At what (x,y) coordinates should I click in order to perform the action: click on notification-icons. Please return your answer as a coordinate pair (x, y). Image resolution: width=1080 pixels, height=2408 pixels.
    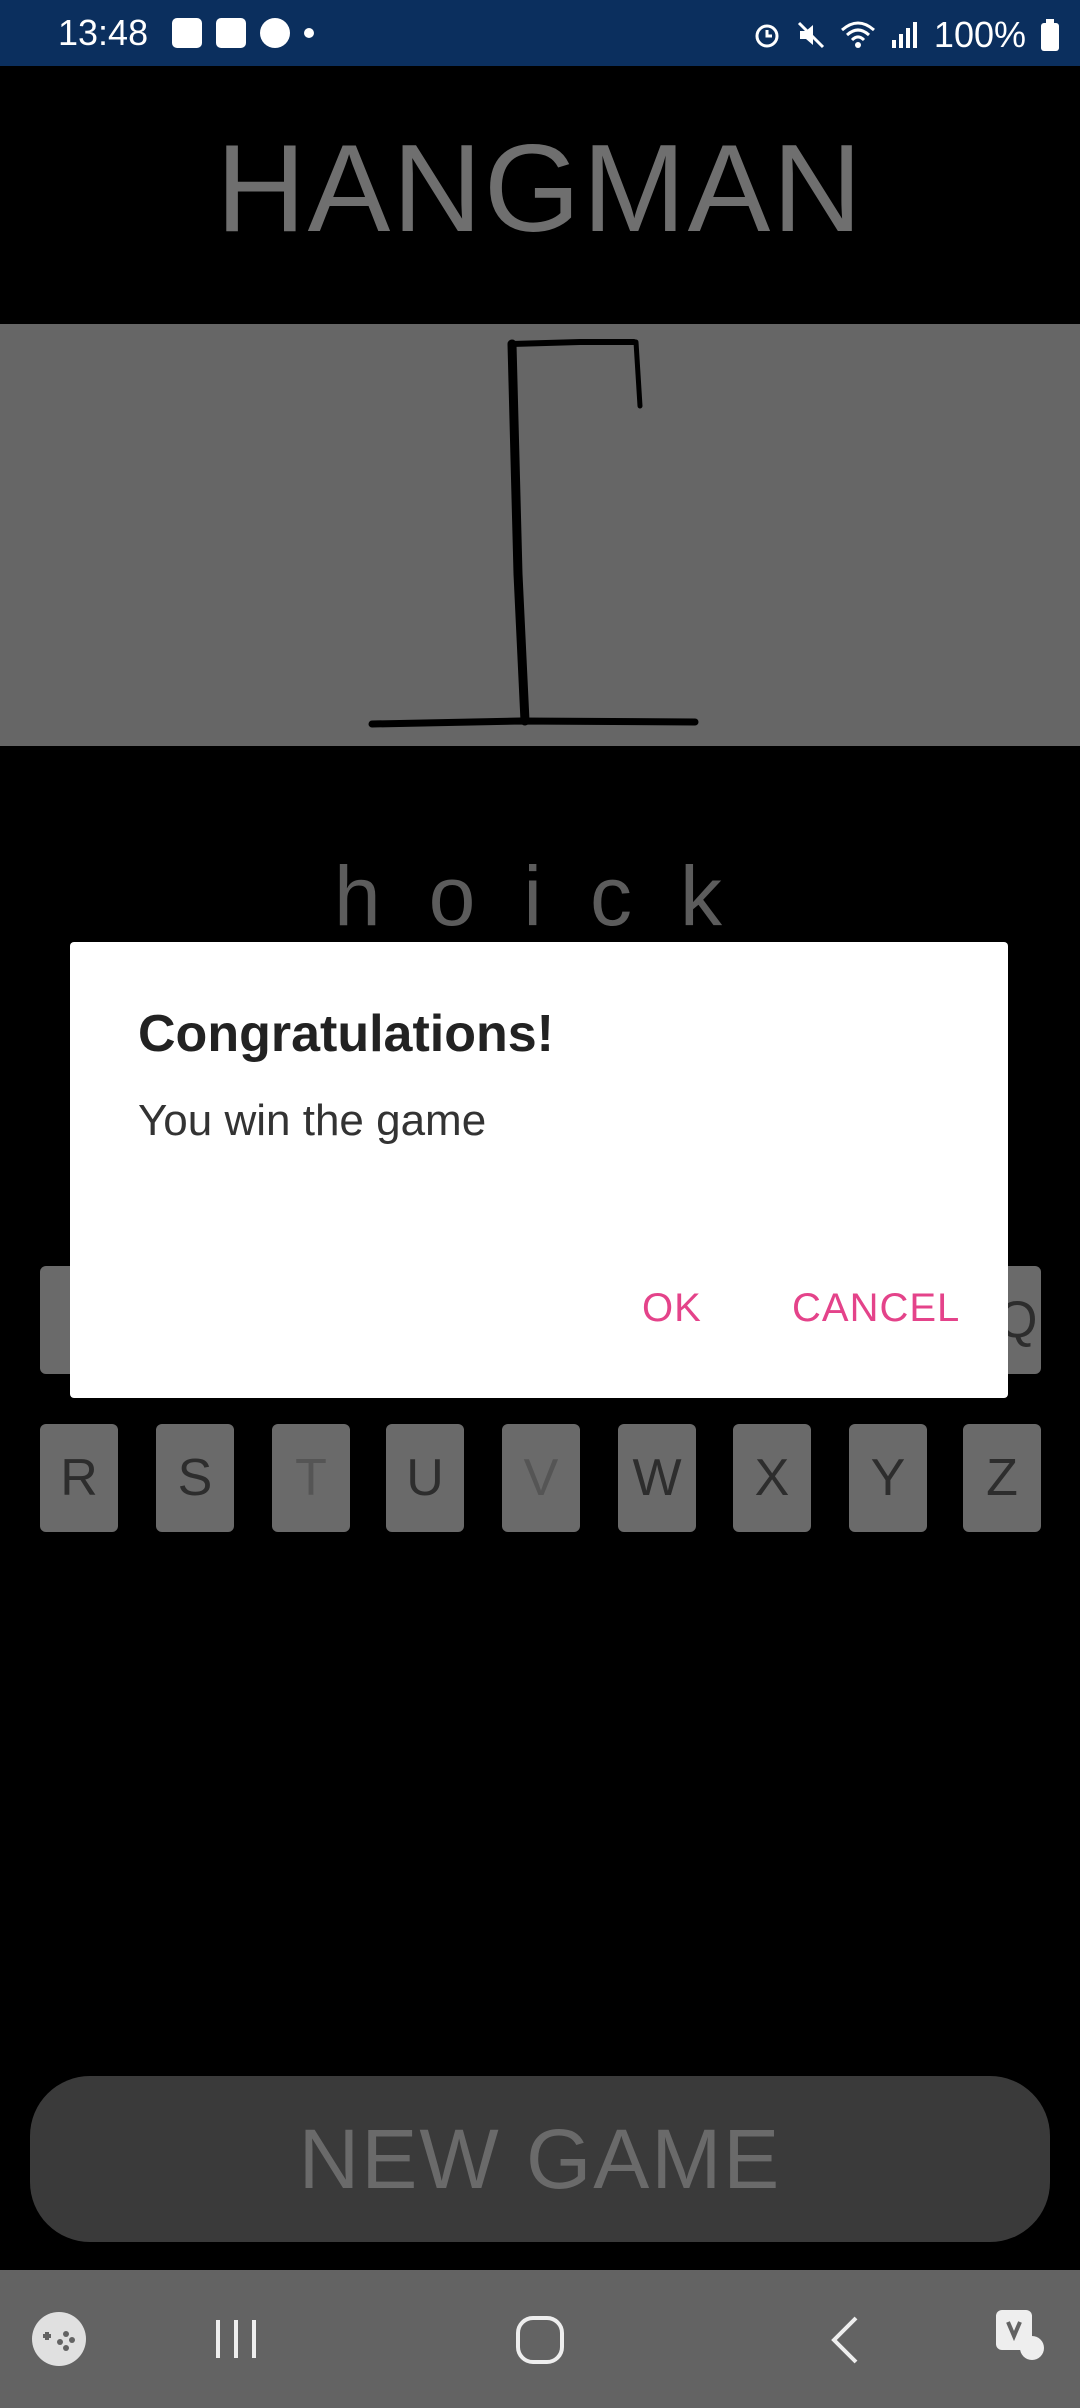
    Looking at the image, I should click on (243, 33).